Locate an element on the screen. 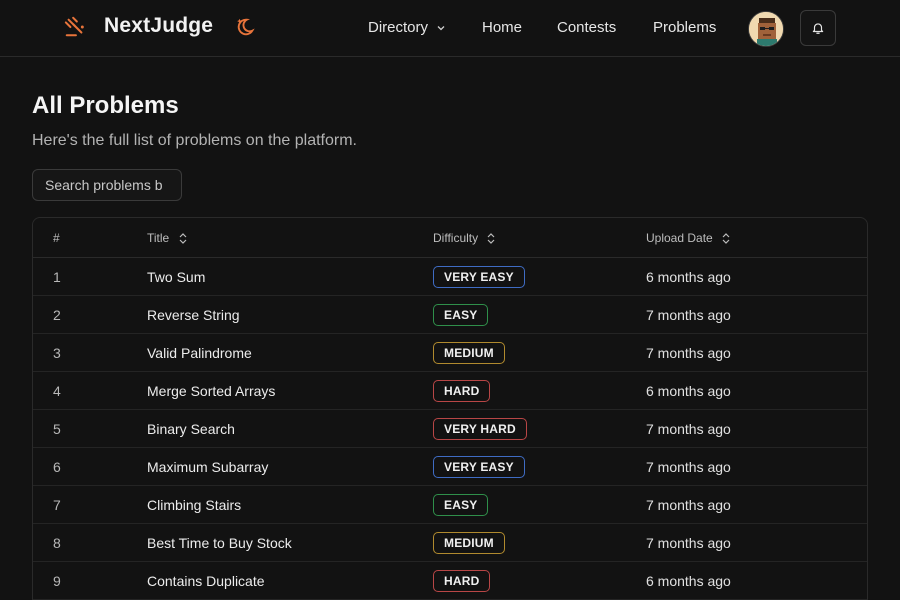 The image size is (900, 600). nav-directory: Directory is located at coordinates (407, 27).